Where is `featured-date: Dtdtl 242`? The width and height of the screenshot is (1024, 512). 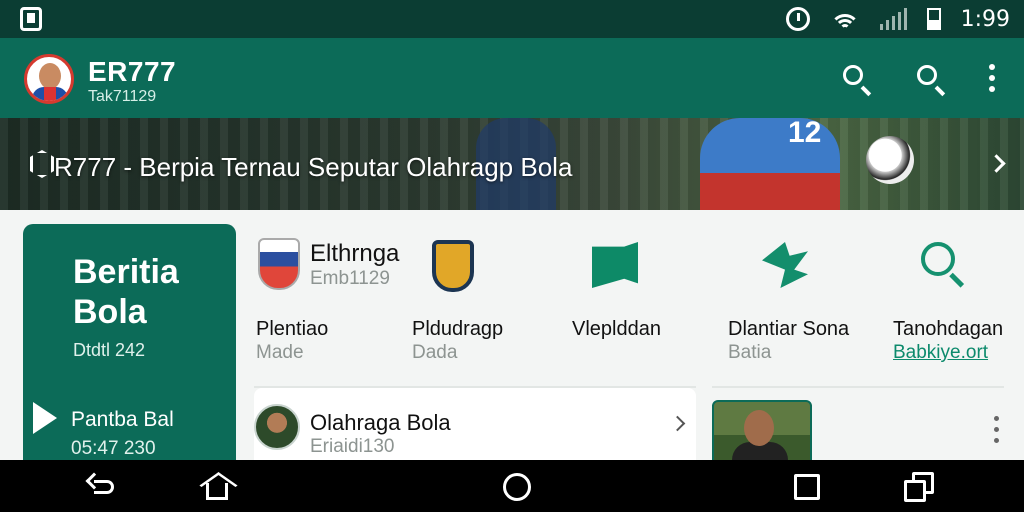 featured-date: Dtdtl 242 is located at coordinates (109, 350).